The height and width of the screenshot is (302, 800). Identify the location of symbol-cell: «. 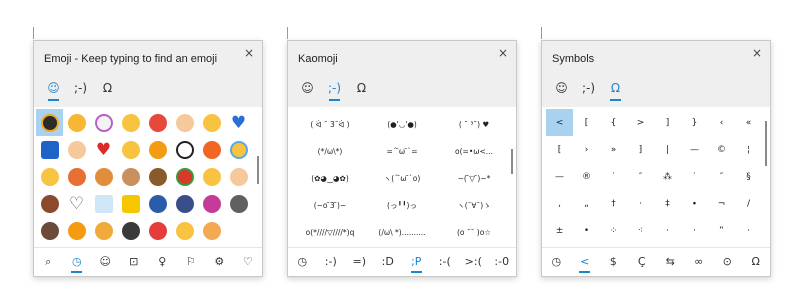
(748, 122).